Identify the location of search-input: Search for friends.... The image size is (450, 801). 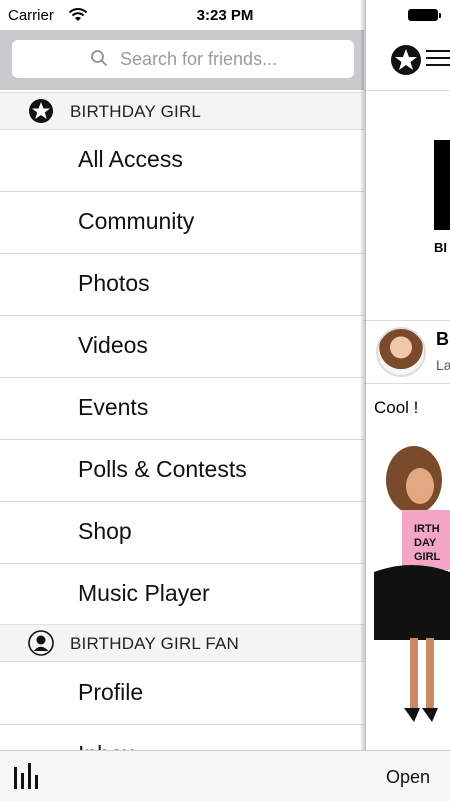
(183, 59).